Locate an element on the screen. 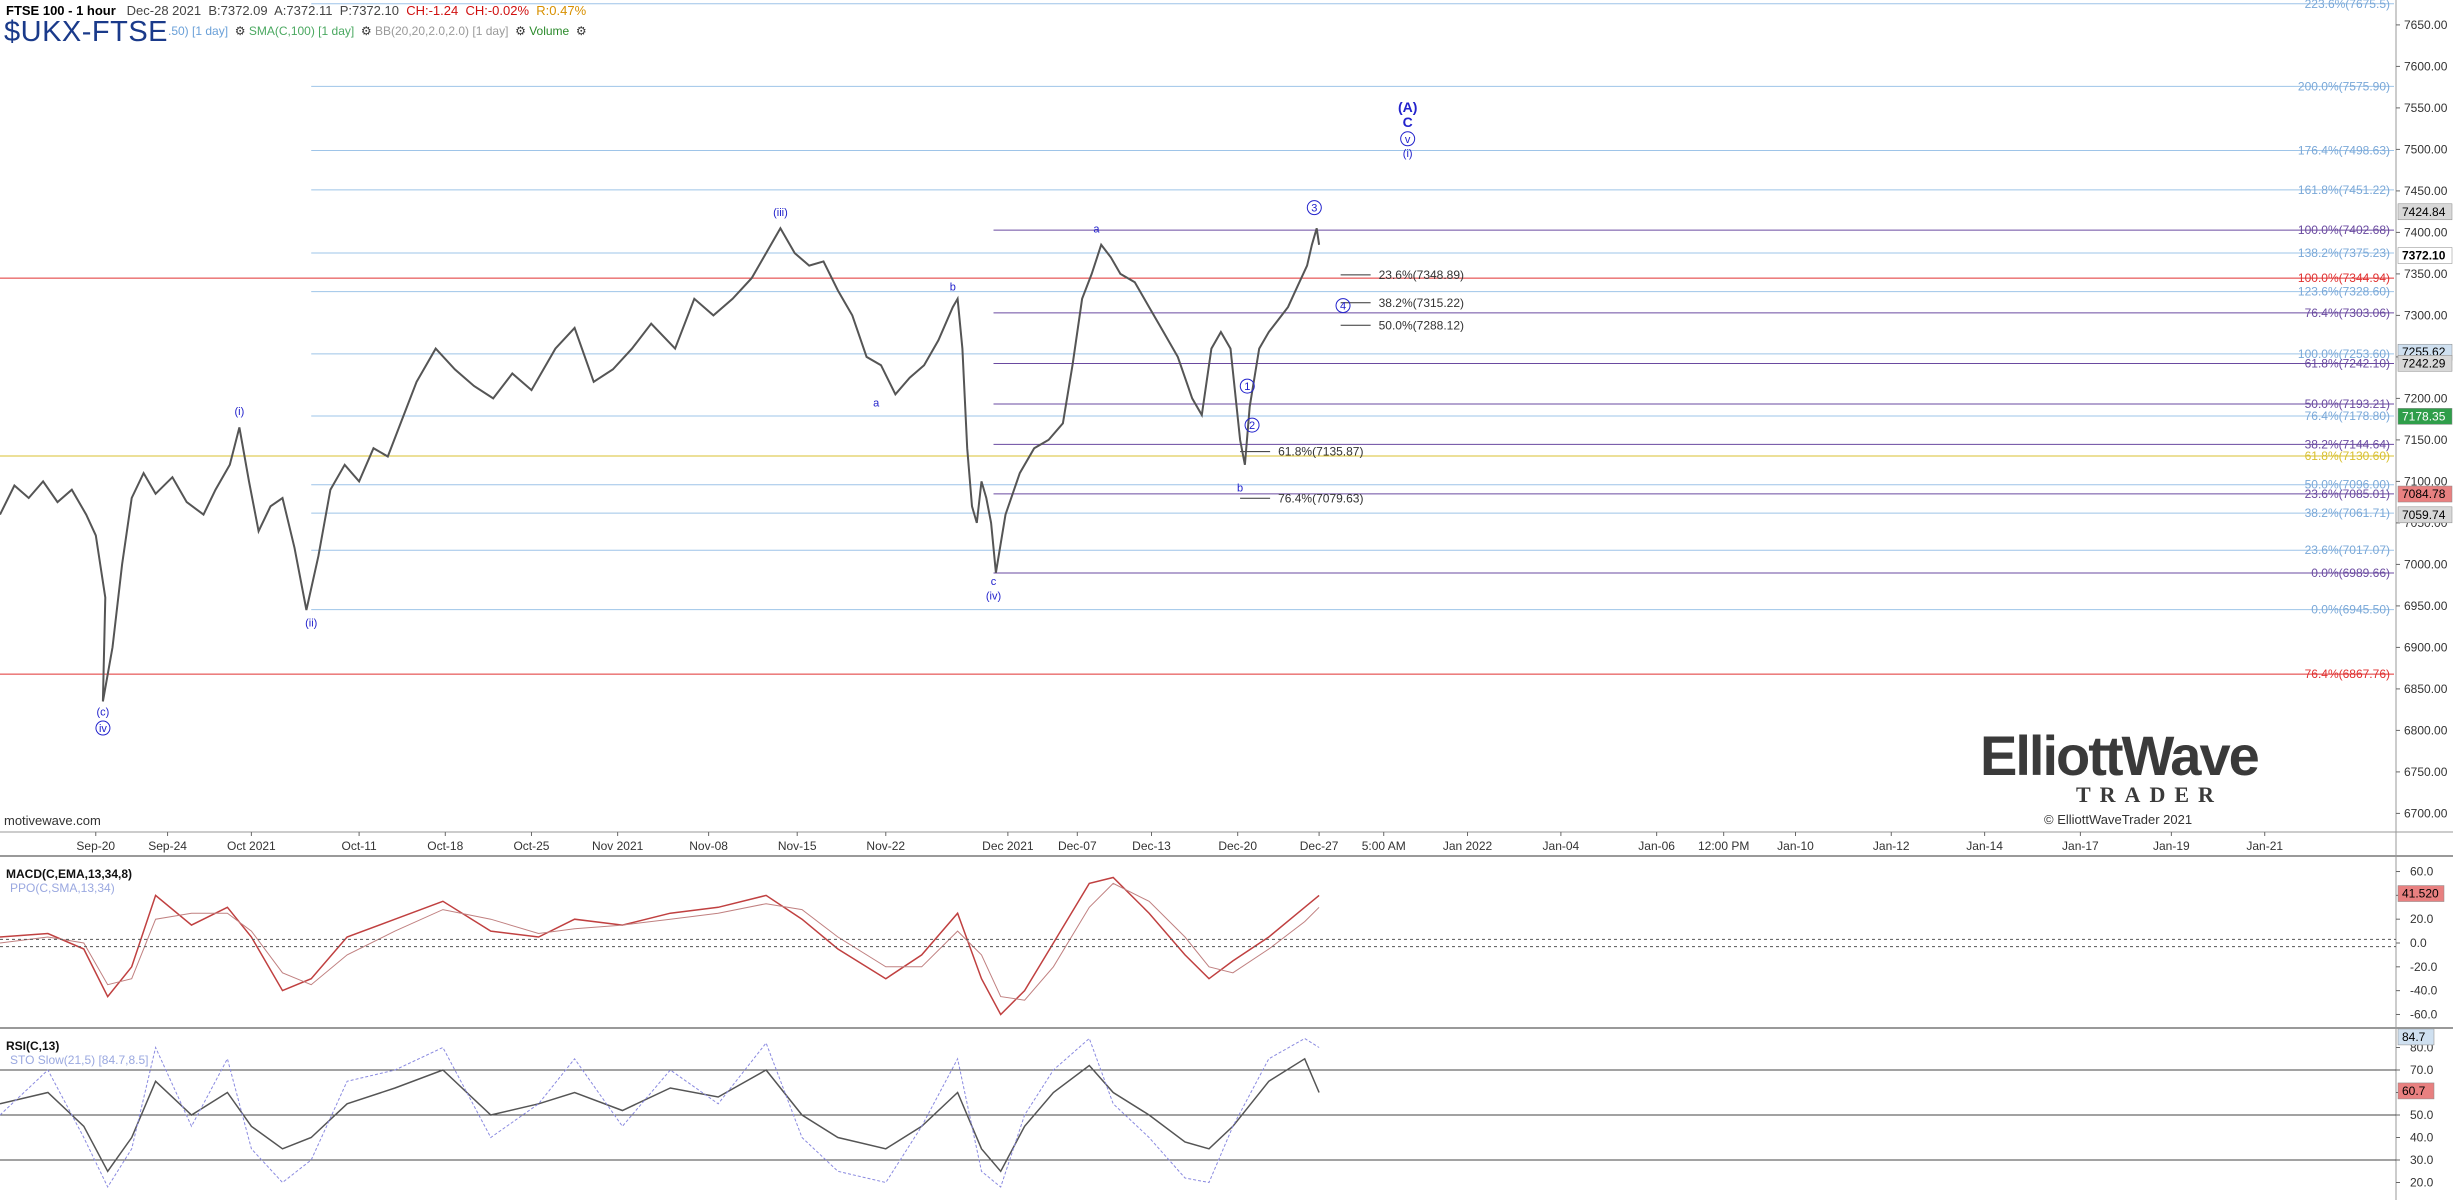 This screenshot has width=2453, height=1200. price-axis-label: 7500.00 is located at coordinates (2426, 149).